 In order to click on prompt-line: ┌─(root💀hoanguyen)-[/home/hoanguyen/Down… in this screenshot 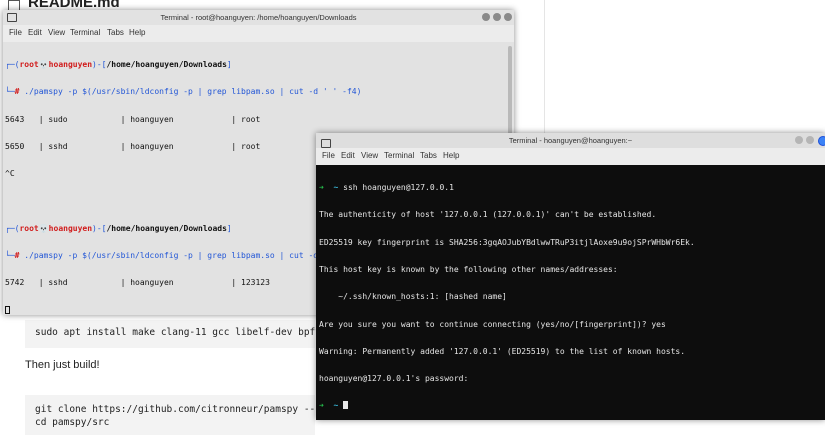, I will do `click(118, 65)`.